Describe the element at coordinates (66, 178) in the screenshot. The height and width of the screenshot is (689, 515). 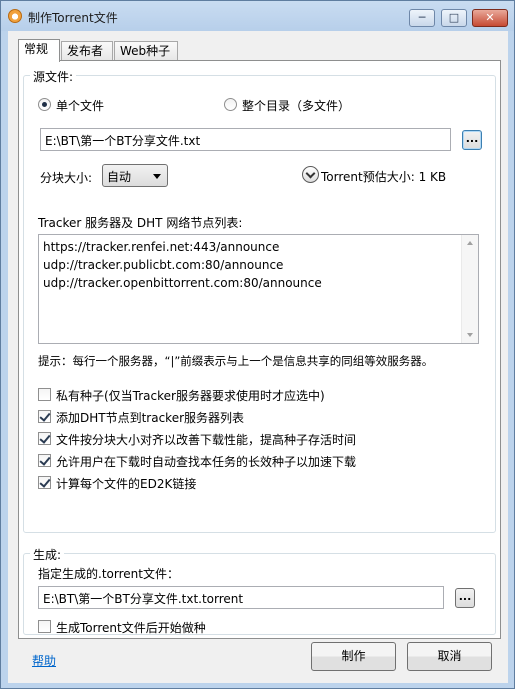
I see `piece-size-label: 分块大小:` at that location.